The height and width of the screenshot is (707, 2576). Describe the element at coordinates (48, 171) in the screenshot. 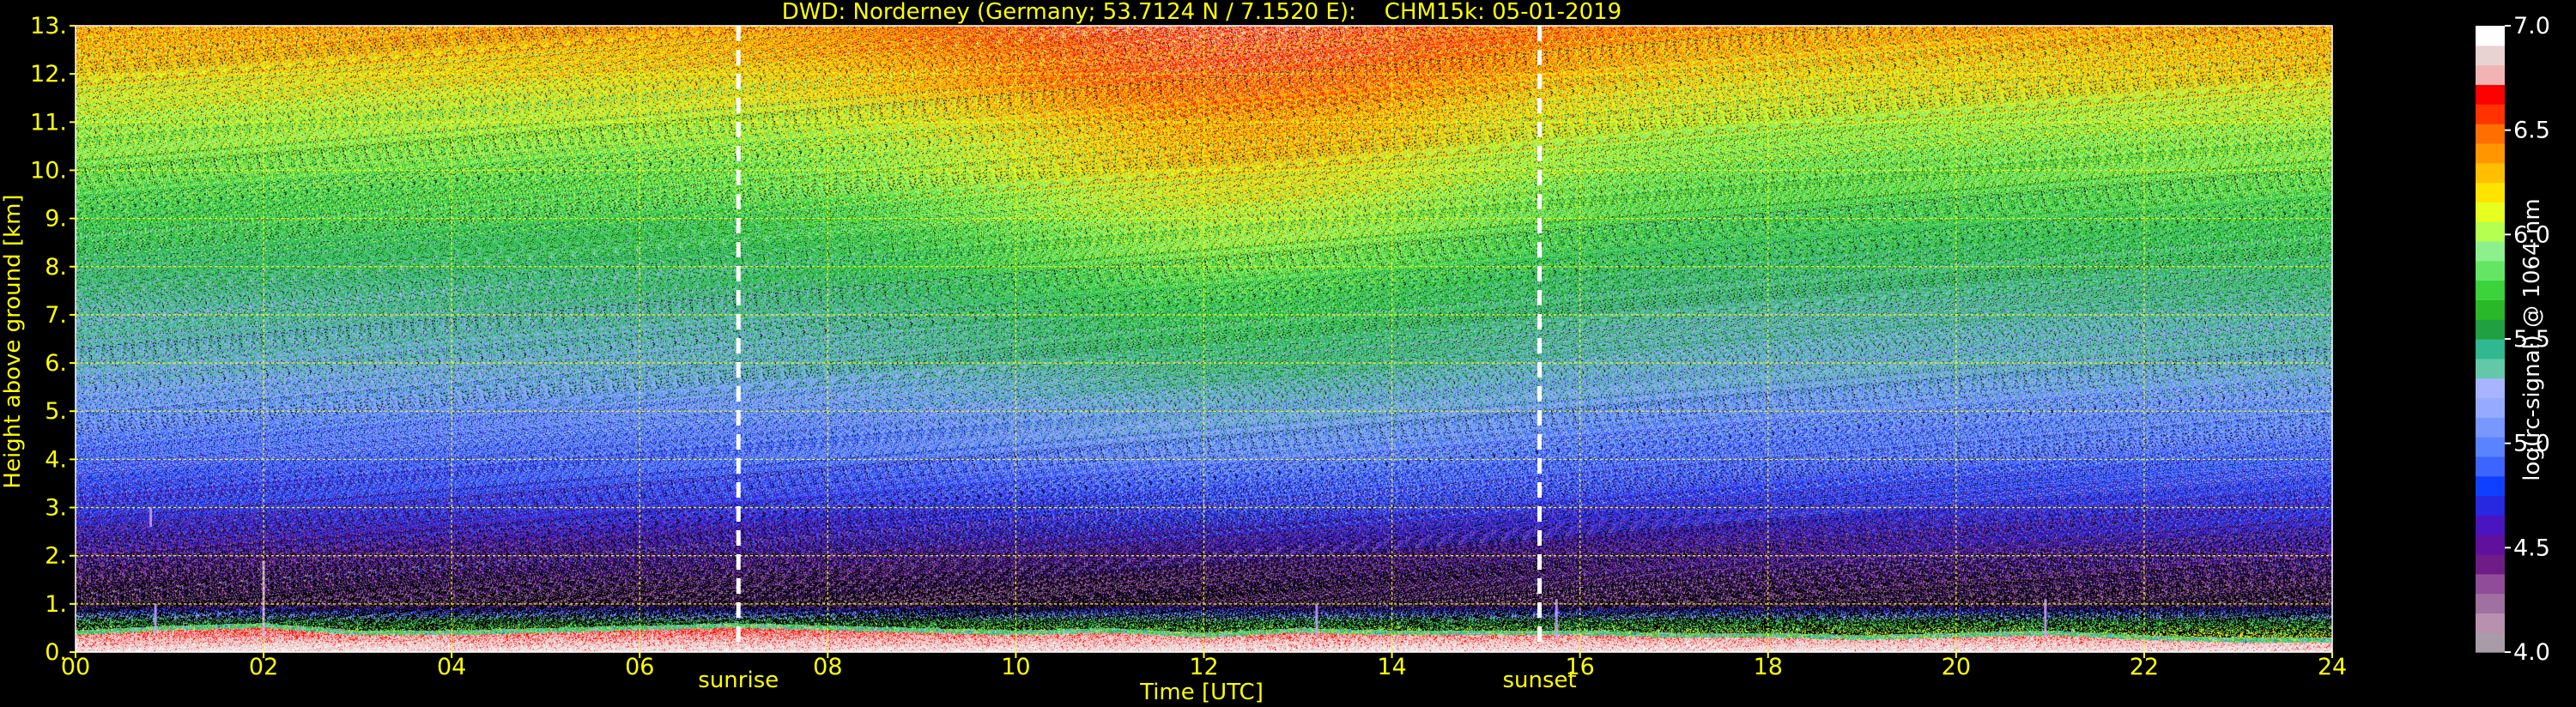

I see `y-tick-label-10: 10.` at that location.